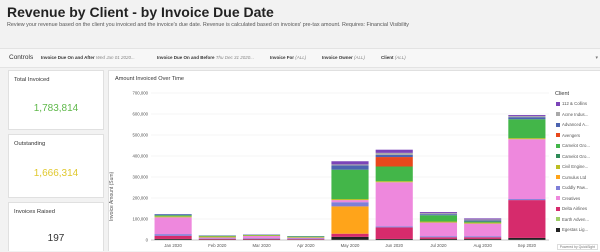 This screenshot has height=252, width=600. I want to click on chevron-down-icon: ▾, so click(596, 58).